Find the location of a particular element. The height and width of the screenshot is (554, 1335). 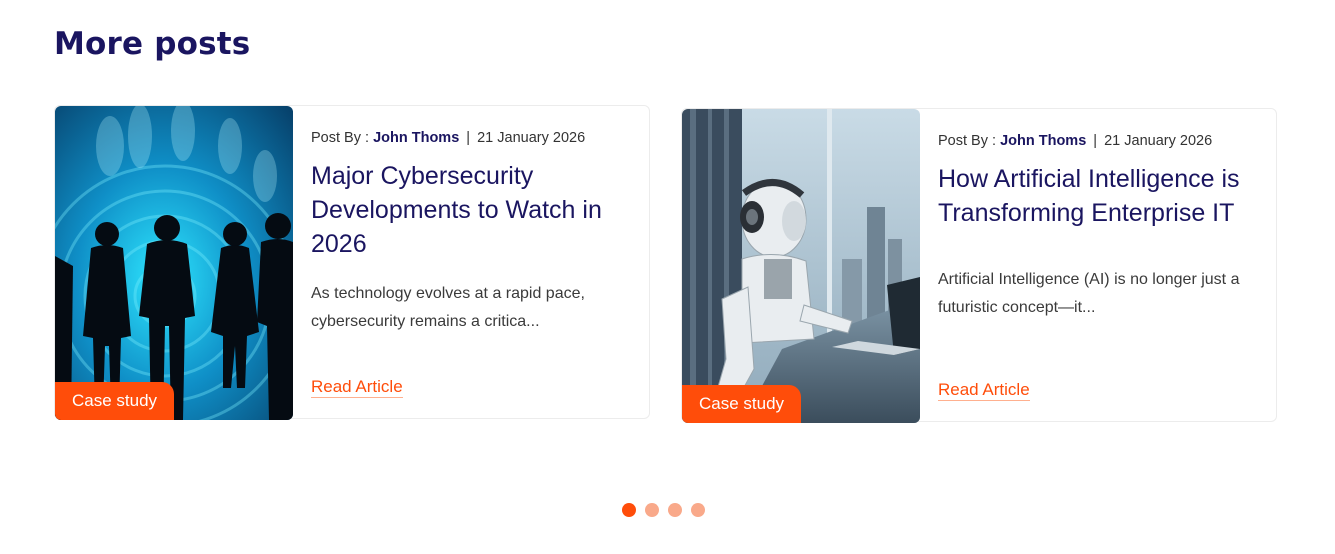

section-title: More posts is located at coordinates (152, 44).